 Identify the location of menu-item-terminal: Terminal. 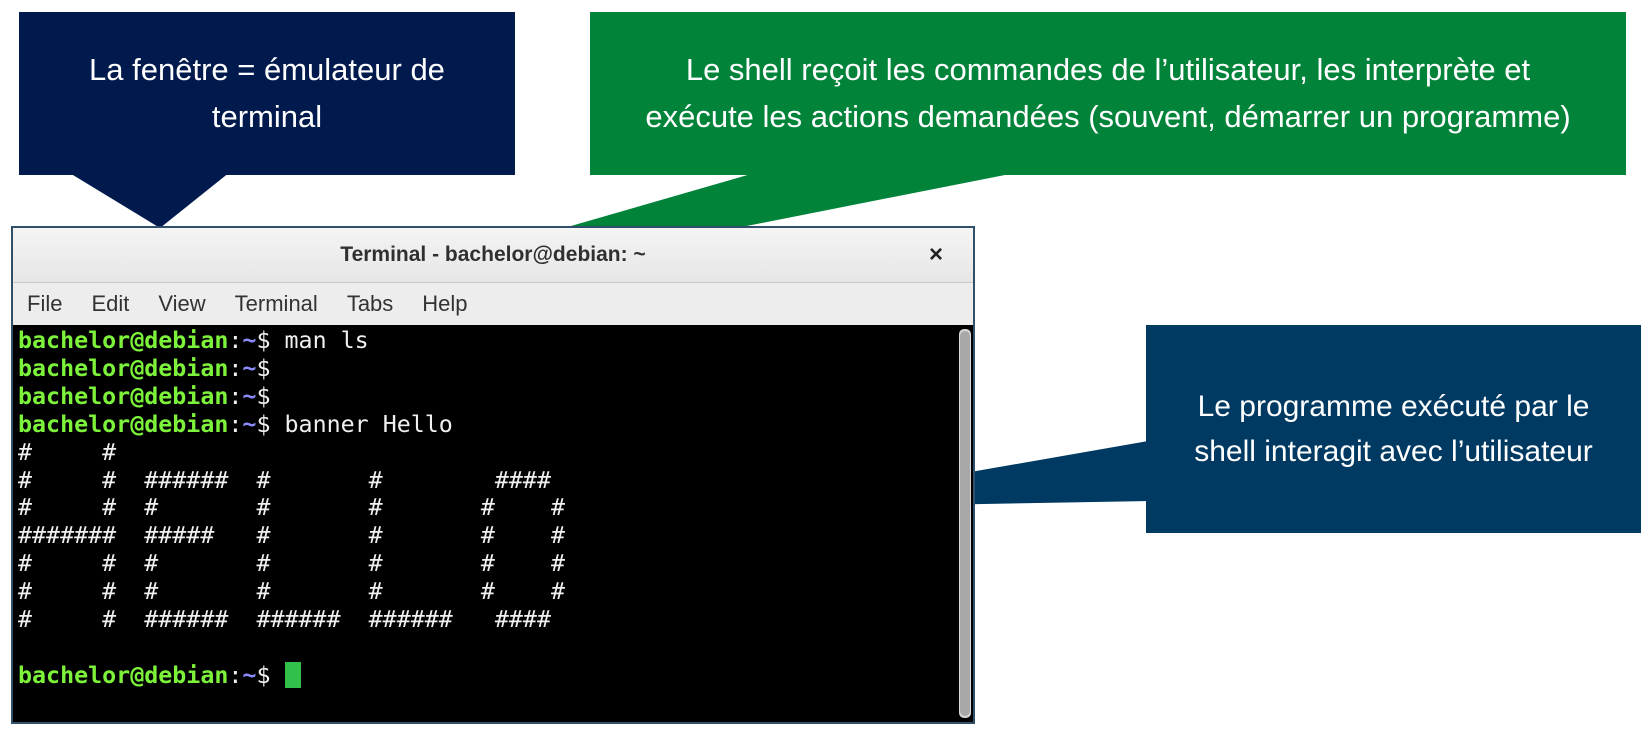
(276, 304).